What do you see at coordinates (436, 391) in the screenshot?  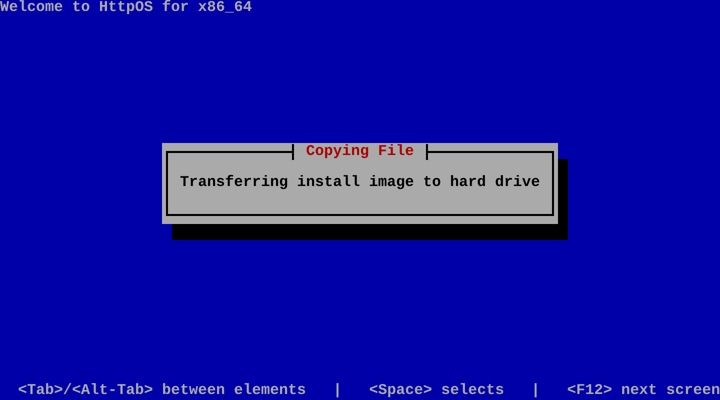 I see `help-hint: <Space> selects` at bounding box center [436, 391].